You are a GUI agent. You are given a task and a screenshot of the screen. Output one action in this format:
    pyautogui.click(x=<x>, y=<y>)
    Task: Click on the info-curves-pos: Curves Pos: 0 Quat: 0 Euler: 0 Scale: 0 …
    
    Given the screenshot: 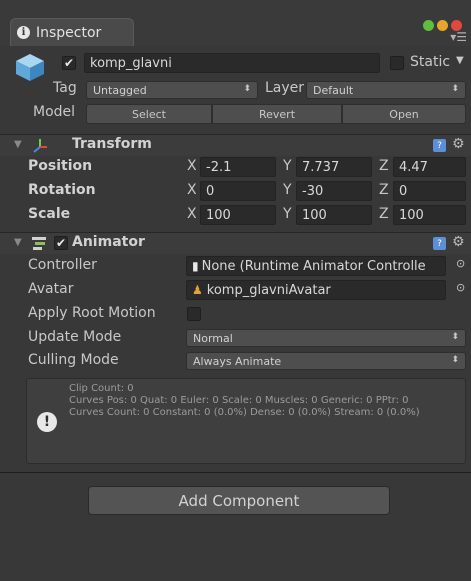 What is the action you would take?
    pyautogui.click(x=239, y=400)
    